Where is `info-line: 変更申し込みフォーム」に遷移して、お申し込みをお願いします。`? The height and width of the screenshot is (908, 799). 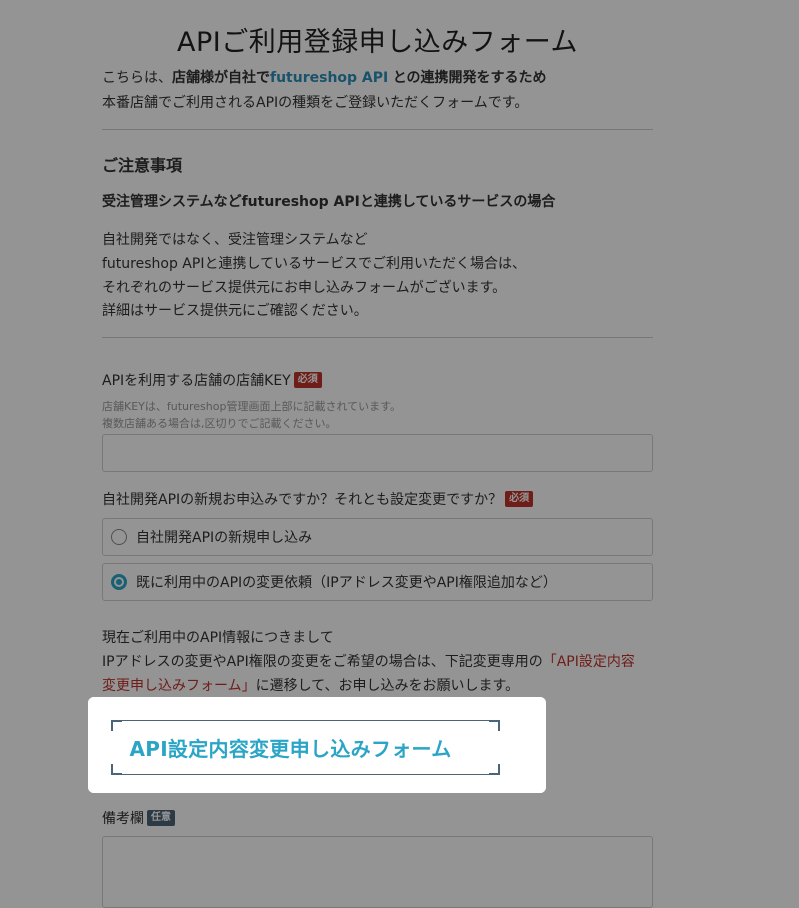 info-line: 変更申し込みフォーム」に遷移して、お申し込みをお願いします。 is located at coordinates (310, 685).